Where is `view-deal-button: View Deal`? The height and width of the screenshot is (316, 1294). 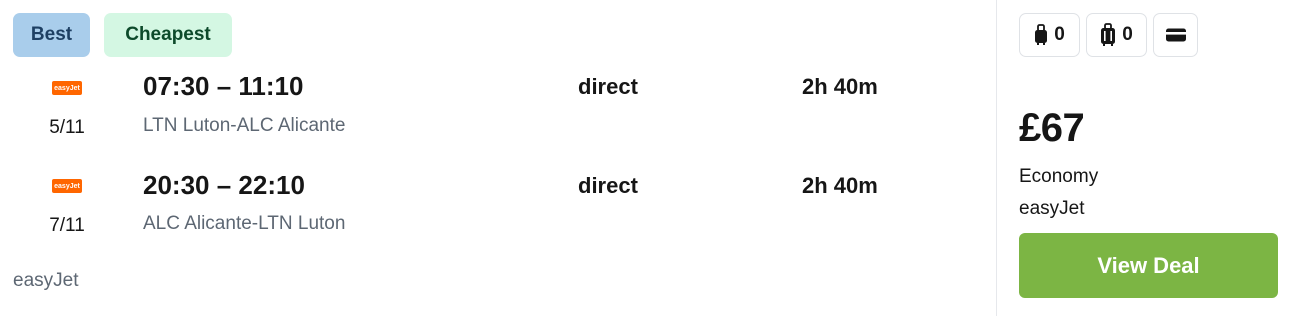
view-deal-button: View Deal is located at coordinates (1148, 265).